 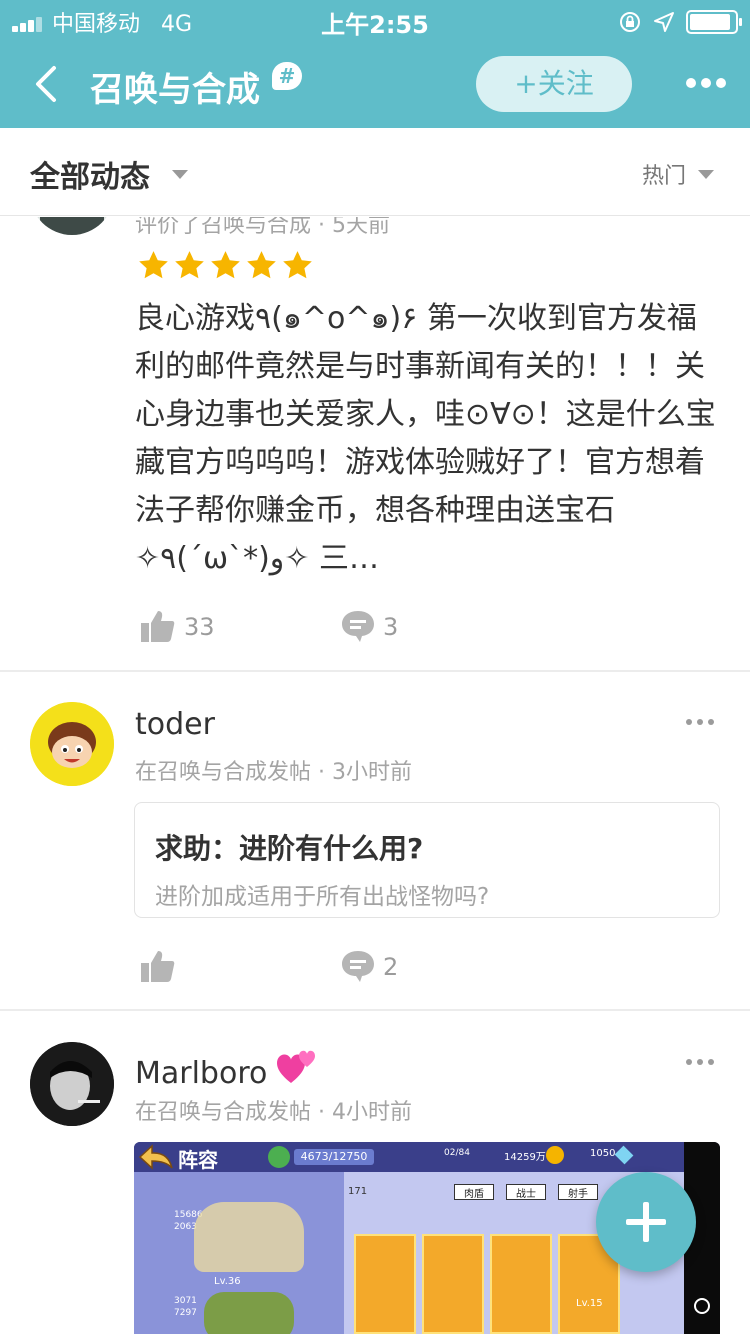 What do you see at coordinates (227, 1281) in the screenshot?
I see `monster-level: Lv.36` at bounding box center [227, 1281].